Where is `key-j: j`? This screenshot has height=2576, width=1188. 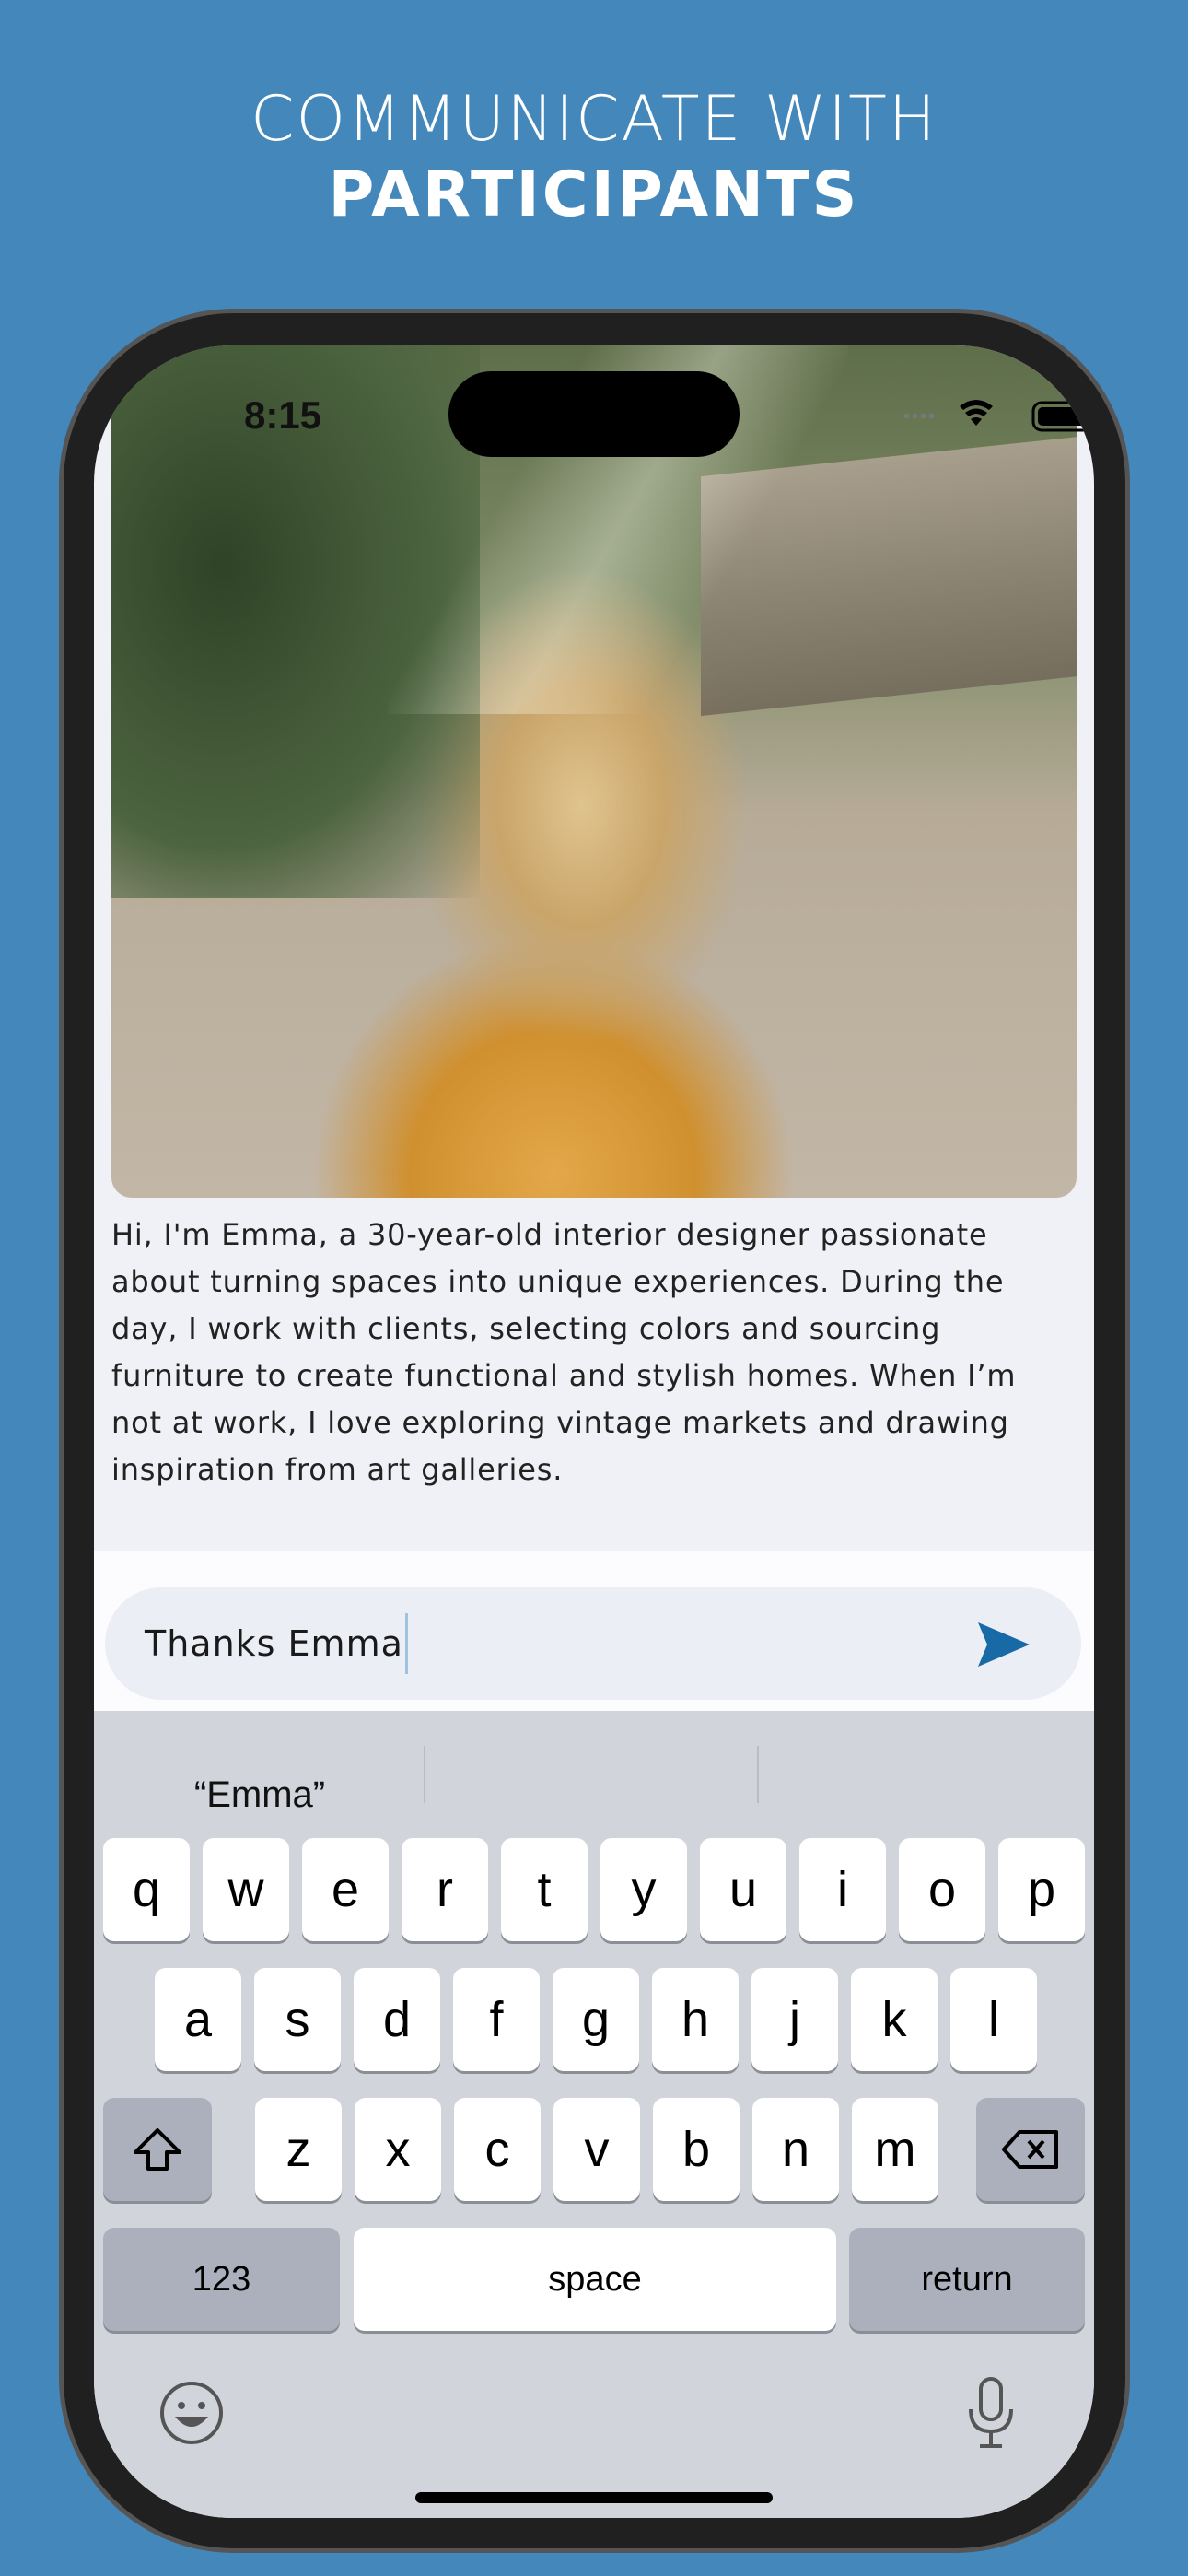 key-j: j is located at coordinates (794, 2019).